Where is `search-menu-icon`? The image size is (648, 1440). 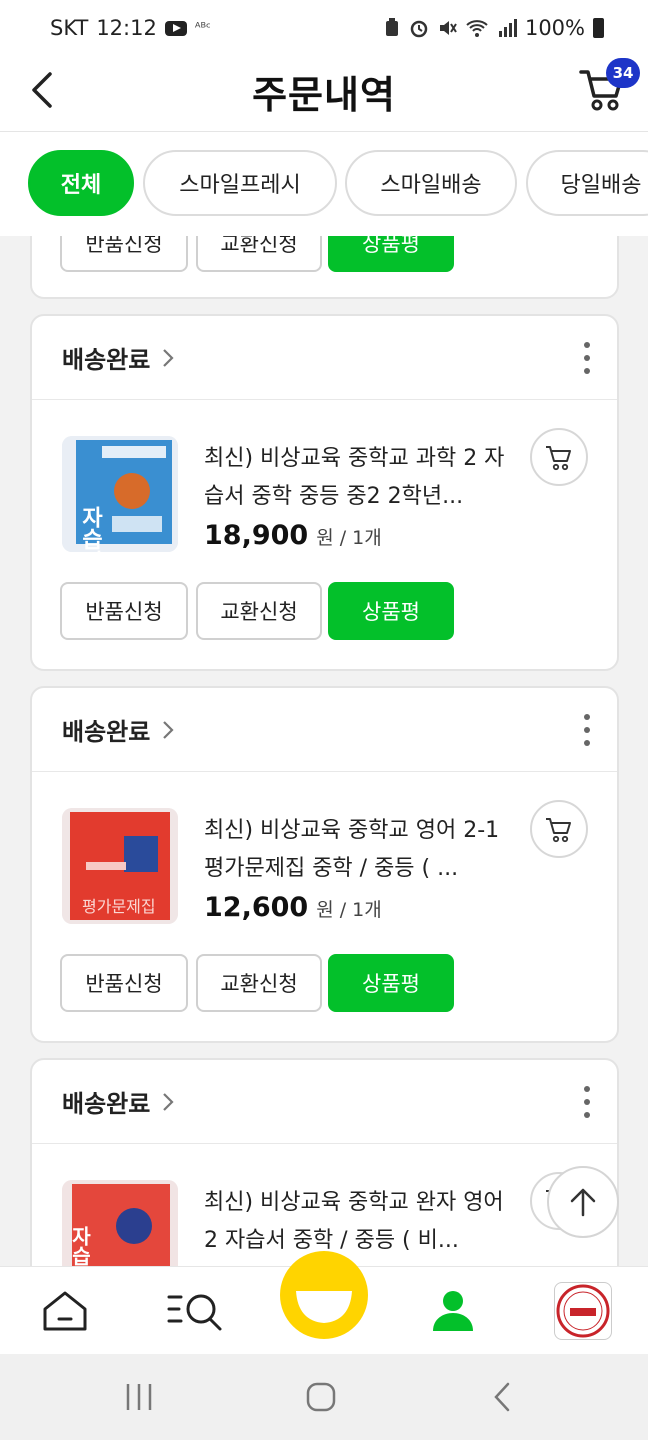 search-menu-icon is located at coordinates (194, 1312).